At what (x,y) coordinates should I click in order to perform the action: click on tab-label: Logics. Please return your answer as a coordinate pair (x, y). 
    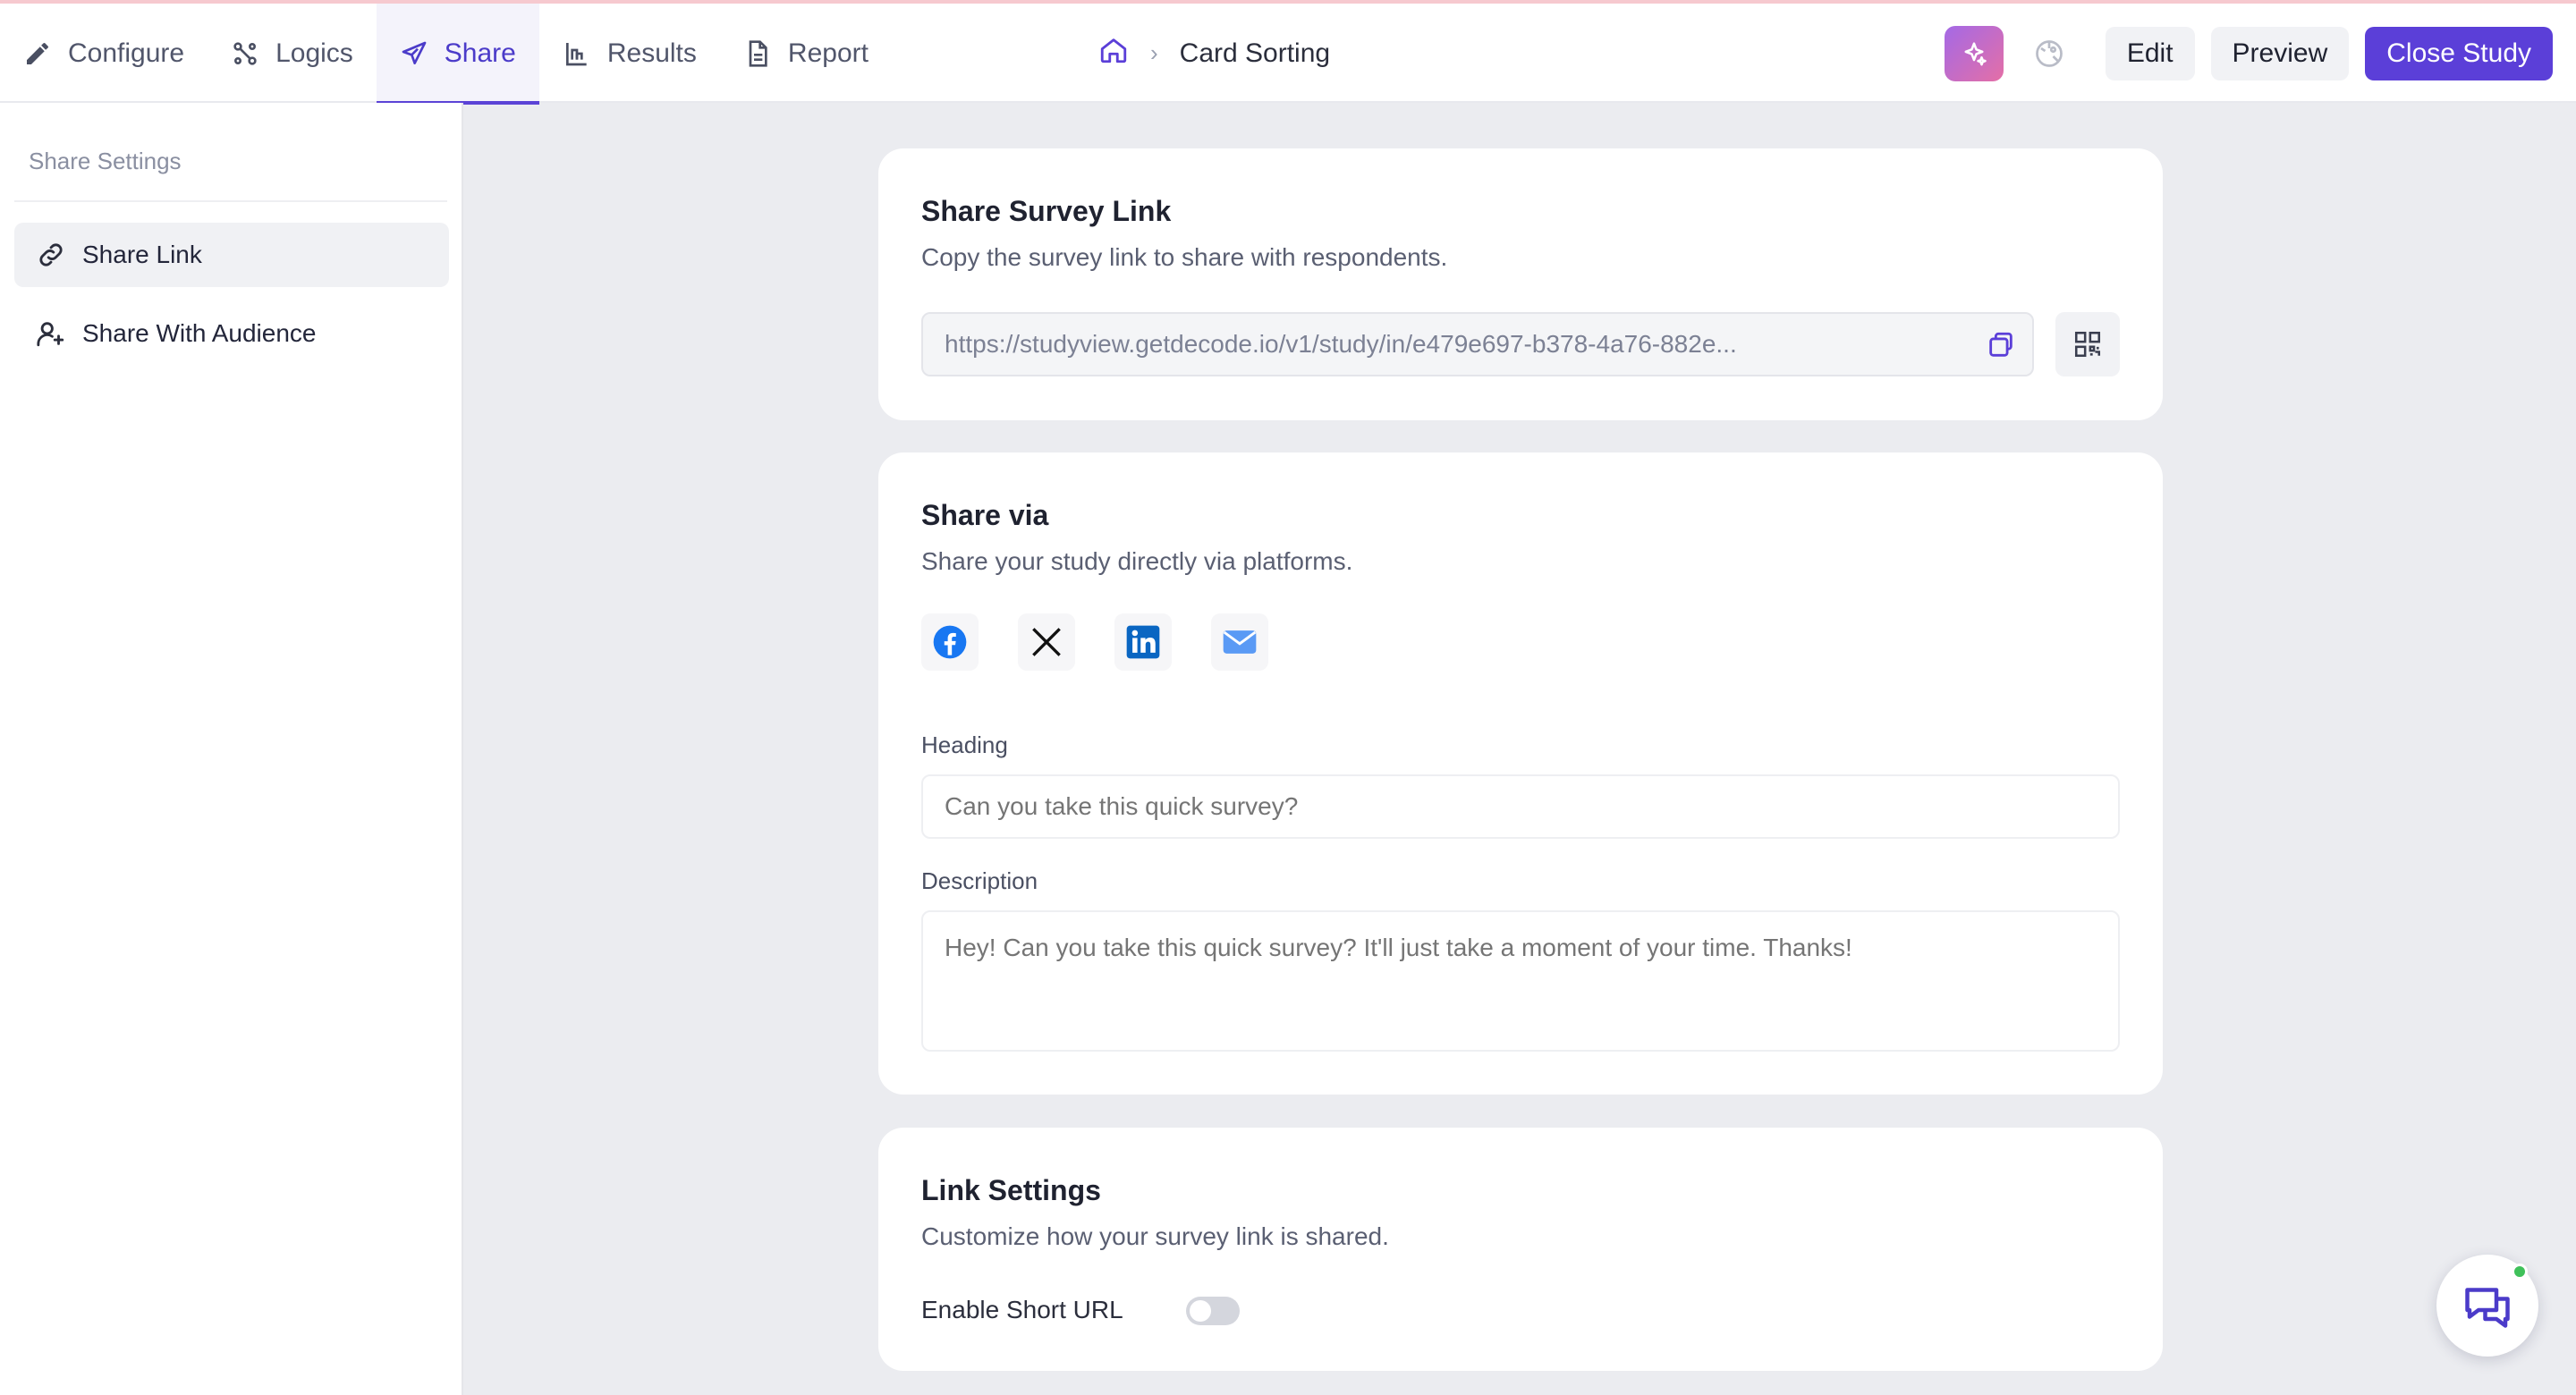
    Looking at the image, I should click on (314, 53).